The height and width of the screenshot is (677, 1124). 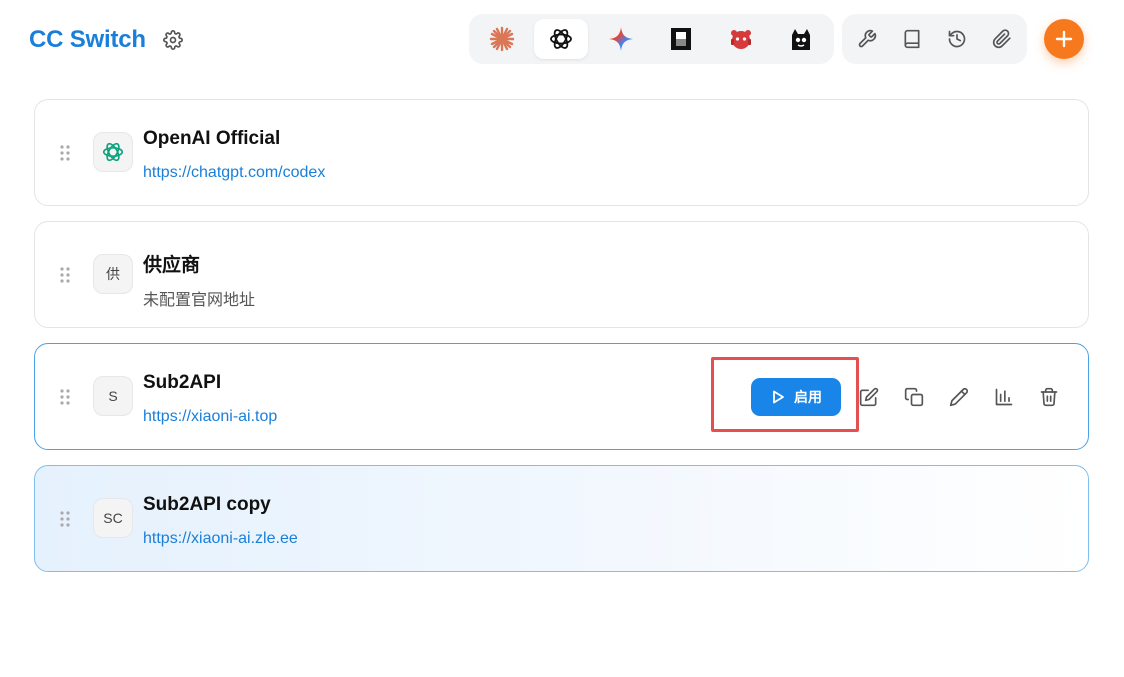 I want to click on gemini-star-icon, so click(x=621, y=39).